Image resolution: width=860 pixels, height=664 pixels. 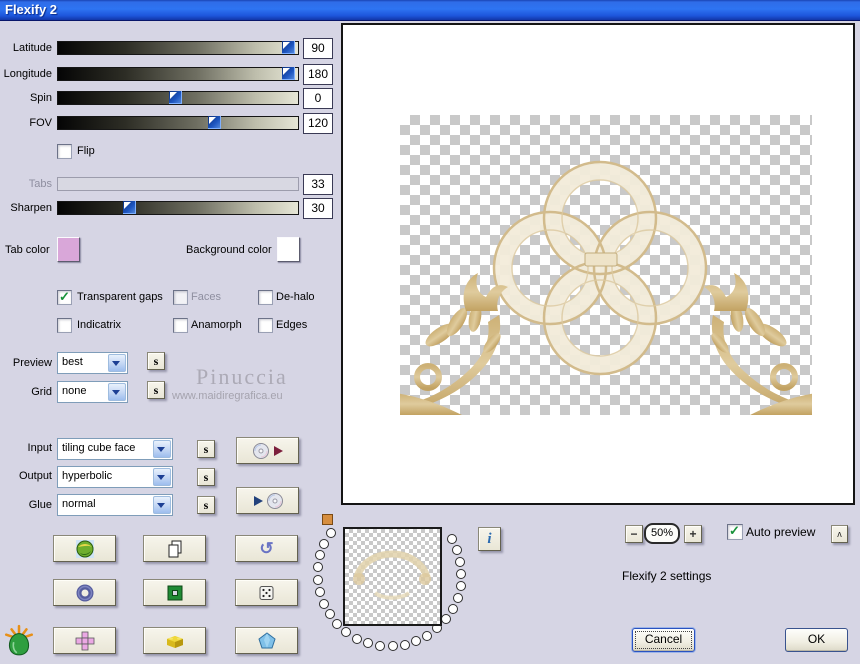 What do you see at coordinates (19, 640) in the screenshot?
I see `flaming-pear-logo` at bounding box center [19, 640].